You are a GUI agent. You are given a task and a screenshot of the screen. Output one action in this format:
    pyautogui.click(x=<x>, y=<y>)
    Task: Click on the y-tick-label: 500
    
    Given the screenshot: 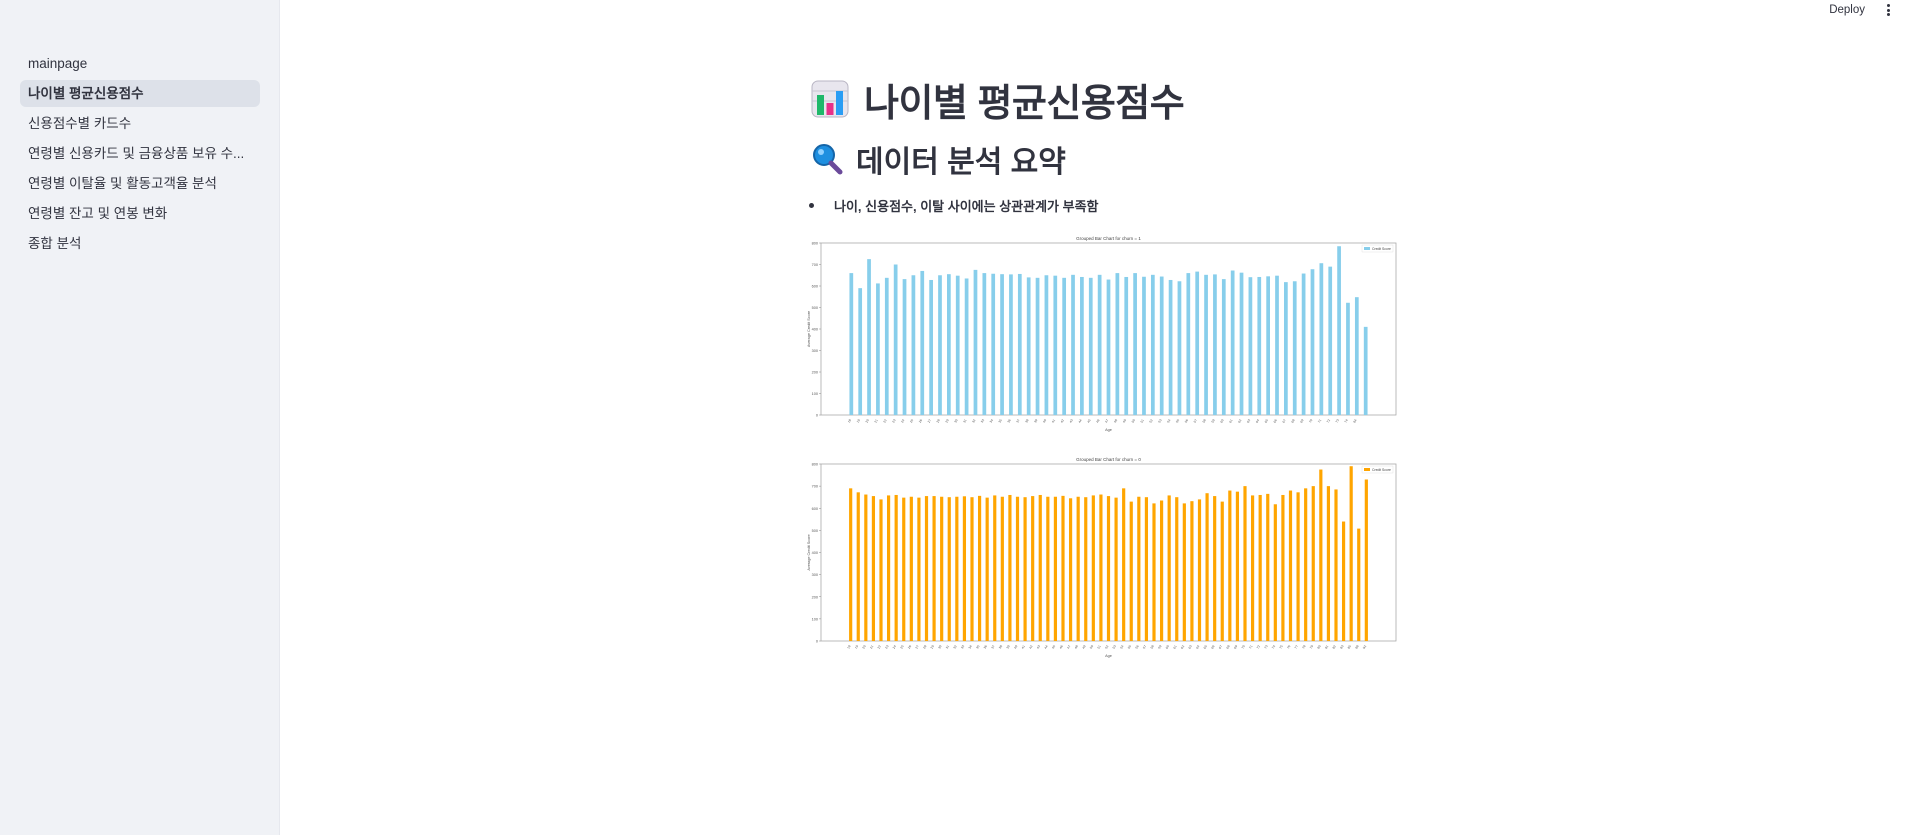 What is the action you would take?
    pyautogui.click(x=815, y=308)
    